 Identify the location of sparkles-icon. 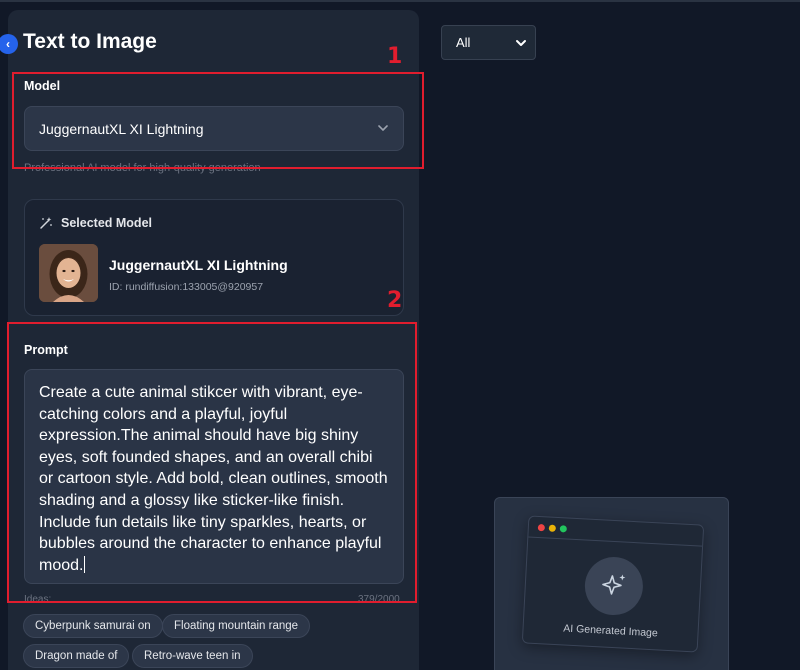
(614, 586).